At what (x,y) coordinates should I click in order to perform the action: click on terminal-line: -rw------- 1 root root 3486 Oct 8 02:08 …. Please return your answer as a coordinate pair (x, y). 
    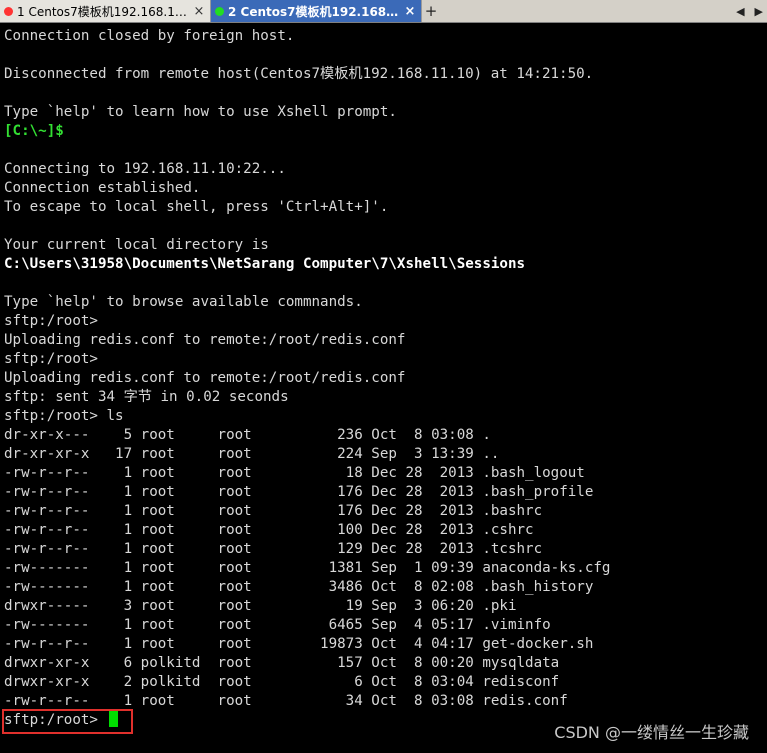
    Looking at the image, I should click on (299, 587).